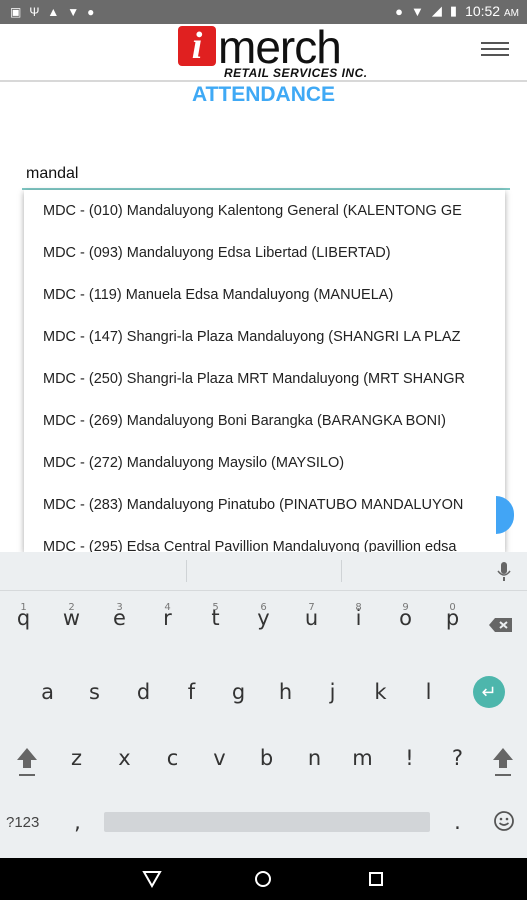 This screenshot has width=527, height=900. Describe the element at coordinates (76, 758) in the screenshot. I see `key-z: z` at that location.